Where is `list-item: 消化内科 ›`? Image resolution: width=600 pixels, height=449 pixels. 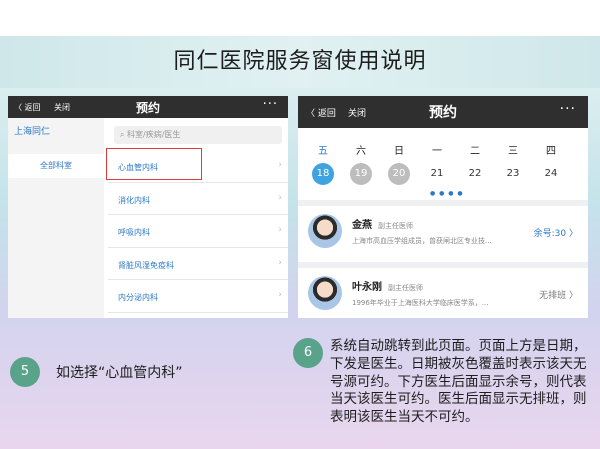
list-item: 消化内科 › is located at coordinates (198, 199).